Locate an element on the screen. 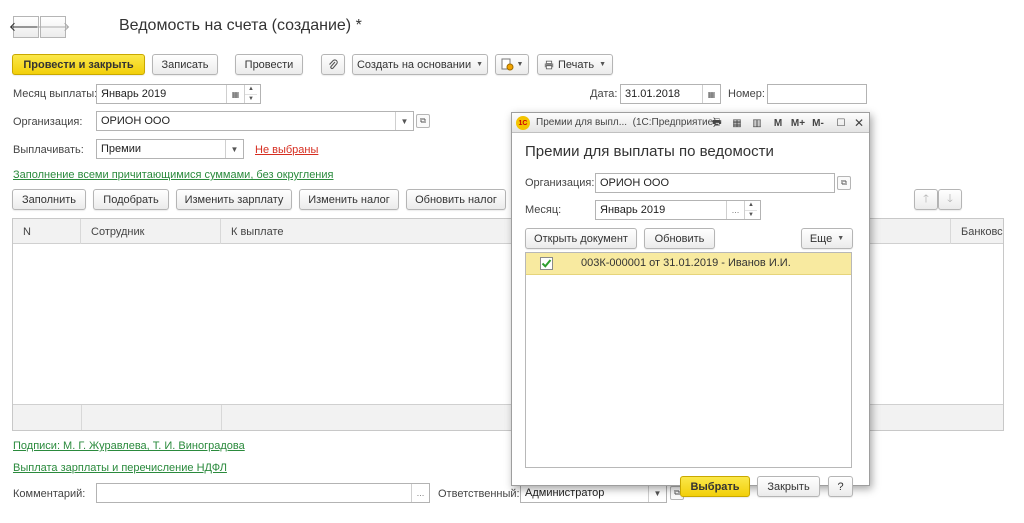 Image resolution: width=1024 pixels, height=523 pixels. fill-button: Заполнить is located at coordinates (49, 199).